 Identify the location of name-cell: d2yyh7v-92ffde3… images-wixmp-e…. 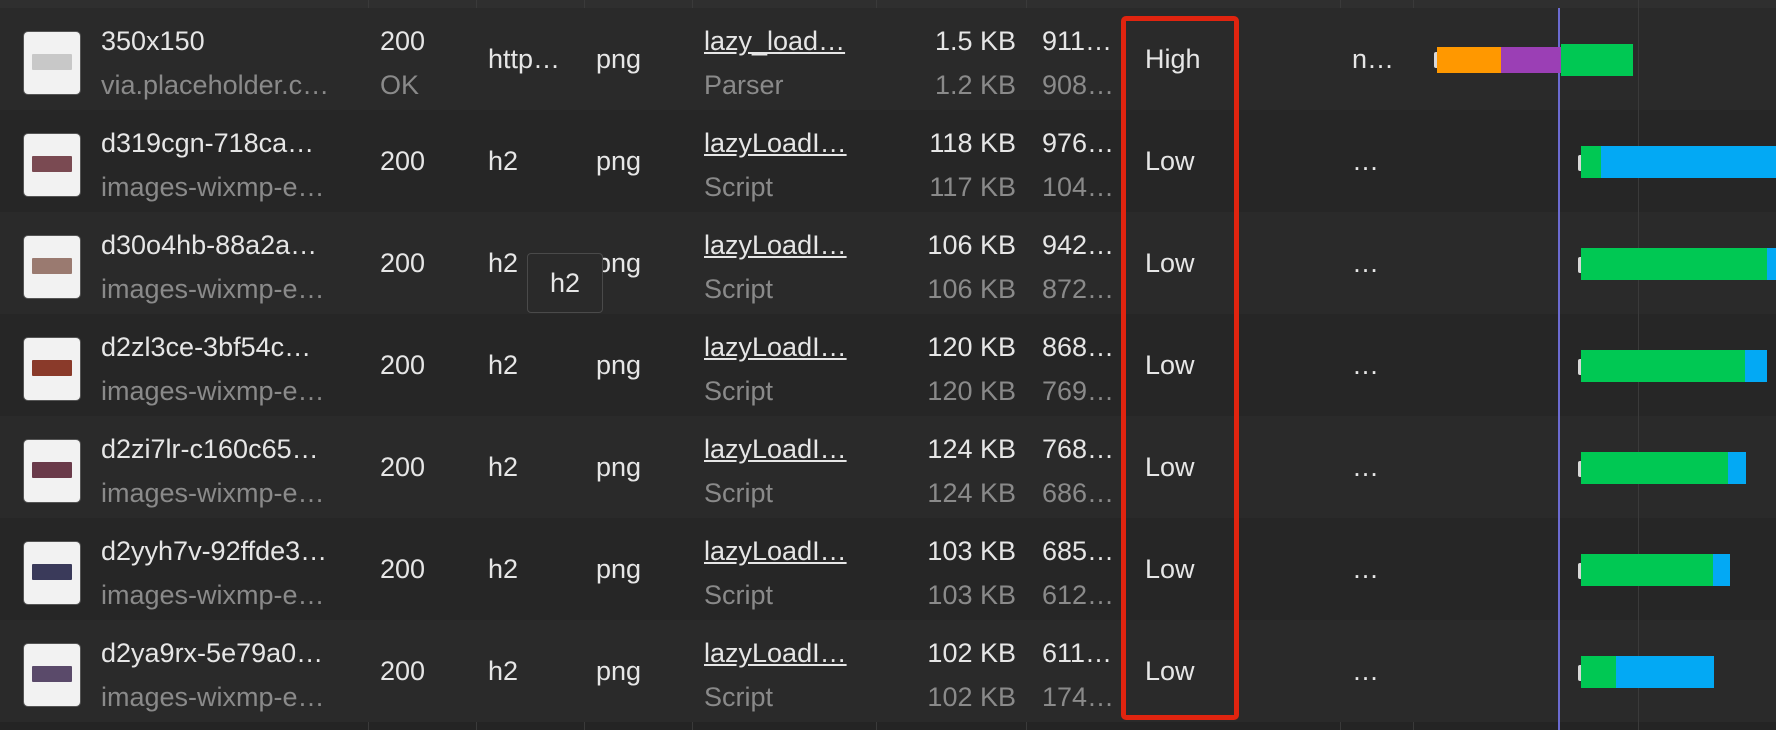
(184, 569).